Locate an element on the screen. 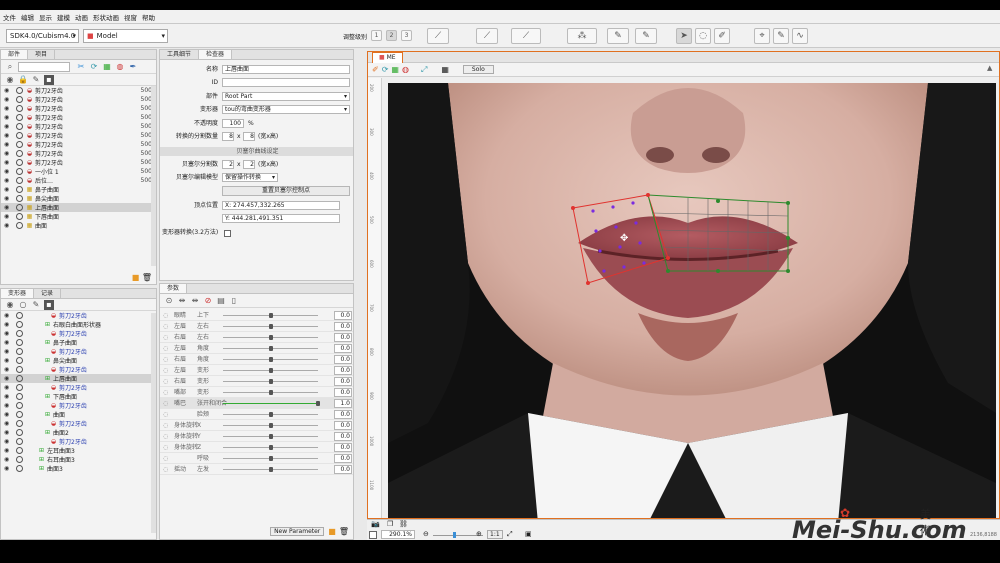 This screenshot has width=1000, height=563. opacity-field: 100 is located at coordinates (233, 123).